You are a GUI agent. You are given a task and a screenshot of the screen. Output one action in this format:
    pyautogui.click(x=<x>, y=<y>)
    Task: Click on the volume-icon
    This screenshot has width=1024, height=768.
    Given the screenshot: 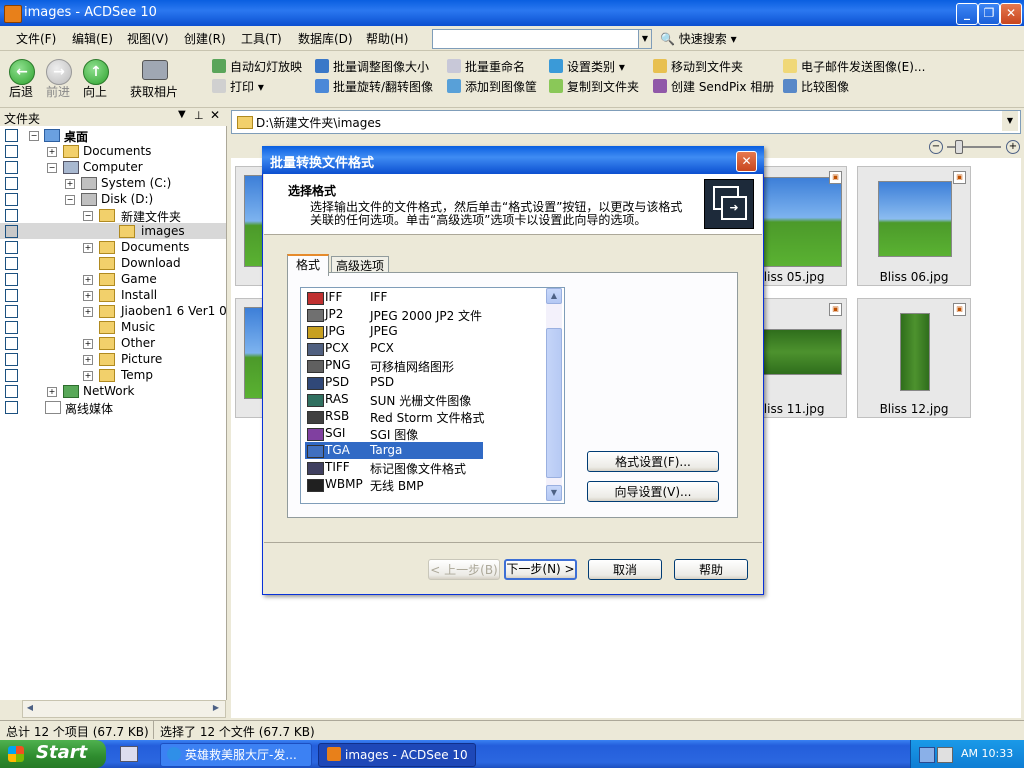 What is the action you would take?
    pyautogui.click(x=945, y=755)
    